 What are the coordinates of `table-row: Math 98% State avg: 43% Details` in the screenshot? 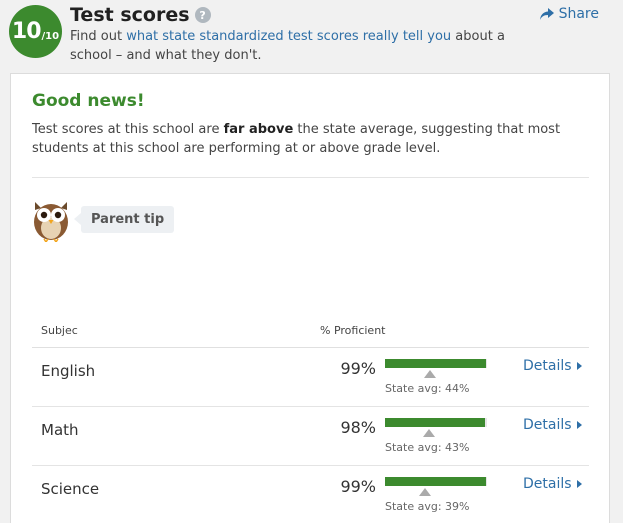 It's located at (310, 436).